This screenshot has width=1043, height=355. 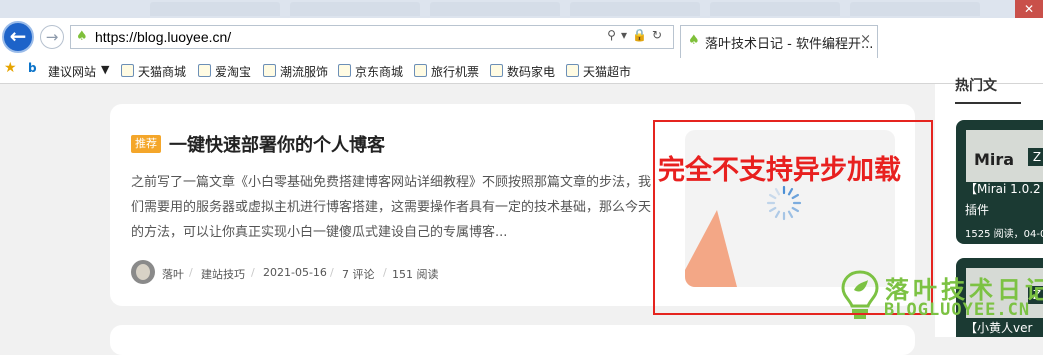 I want to click on corner-badge: Z, so click(x=1035, y=157).